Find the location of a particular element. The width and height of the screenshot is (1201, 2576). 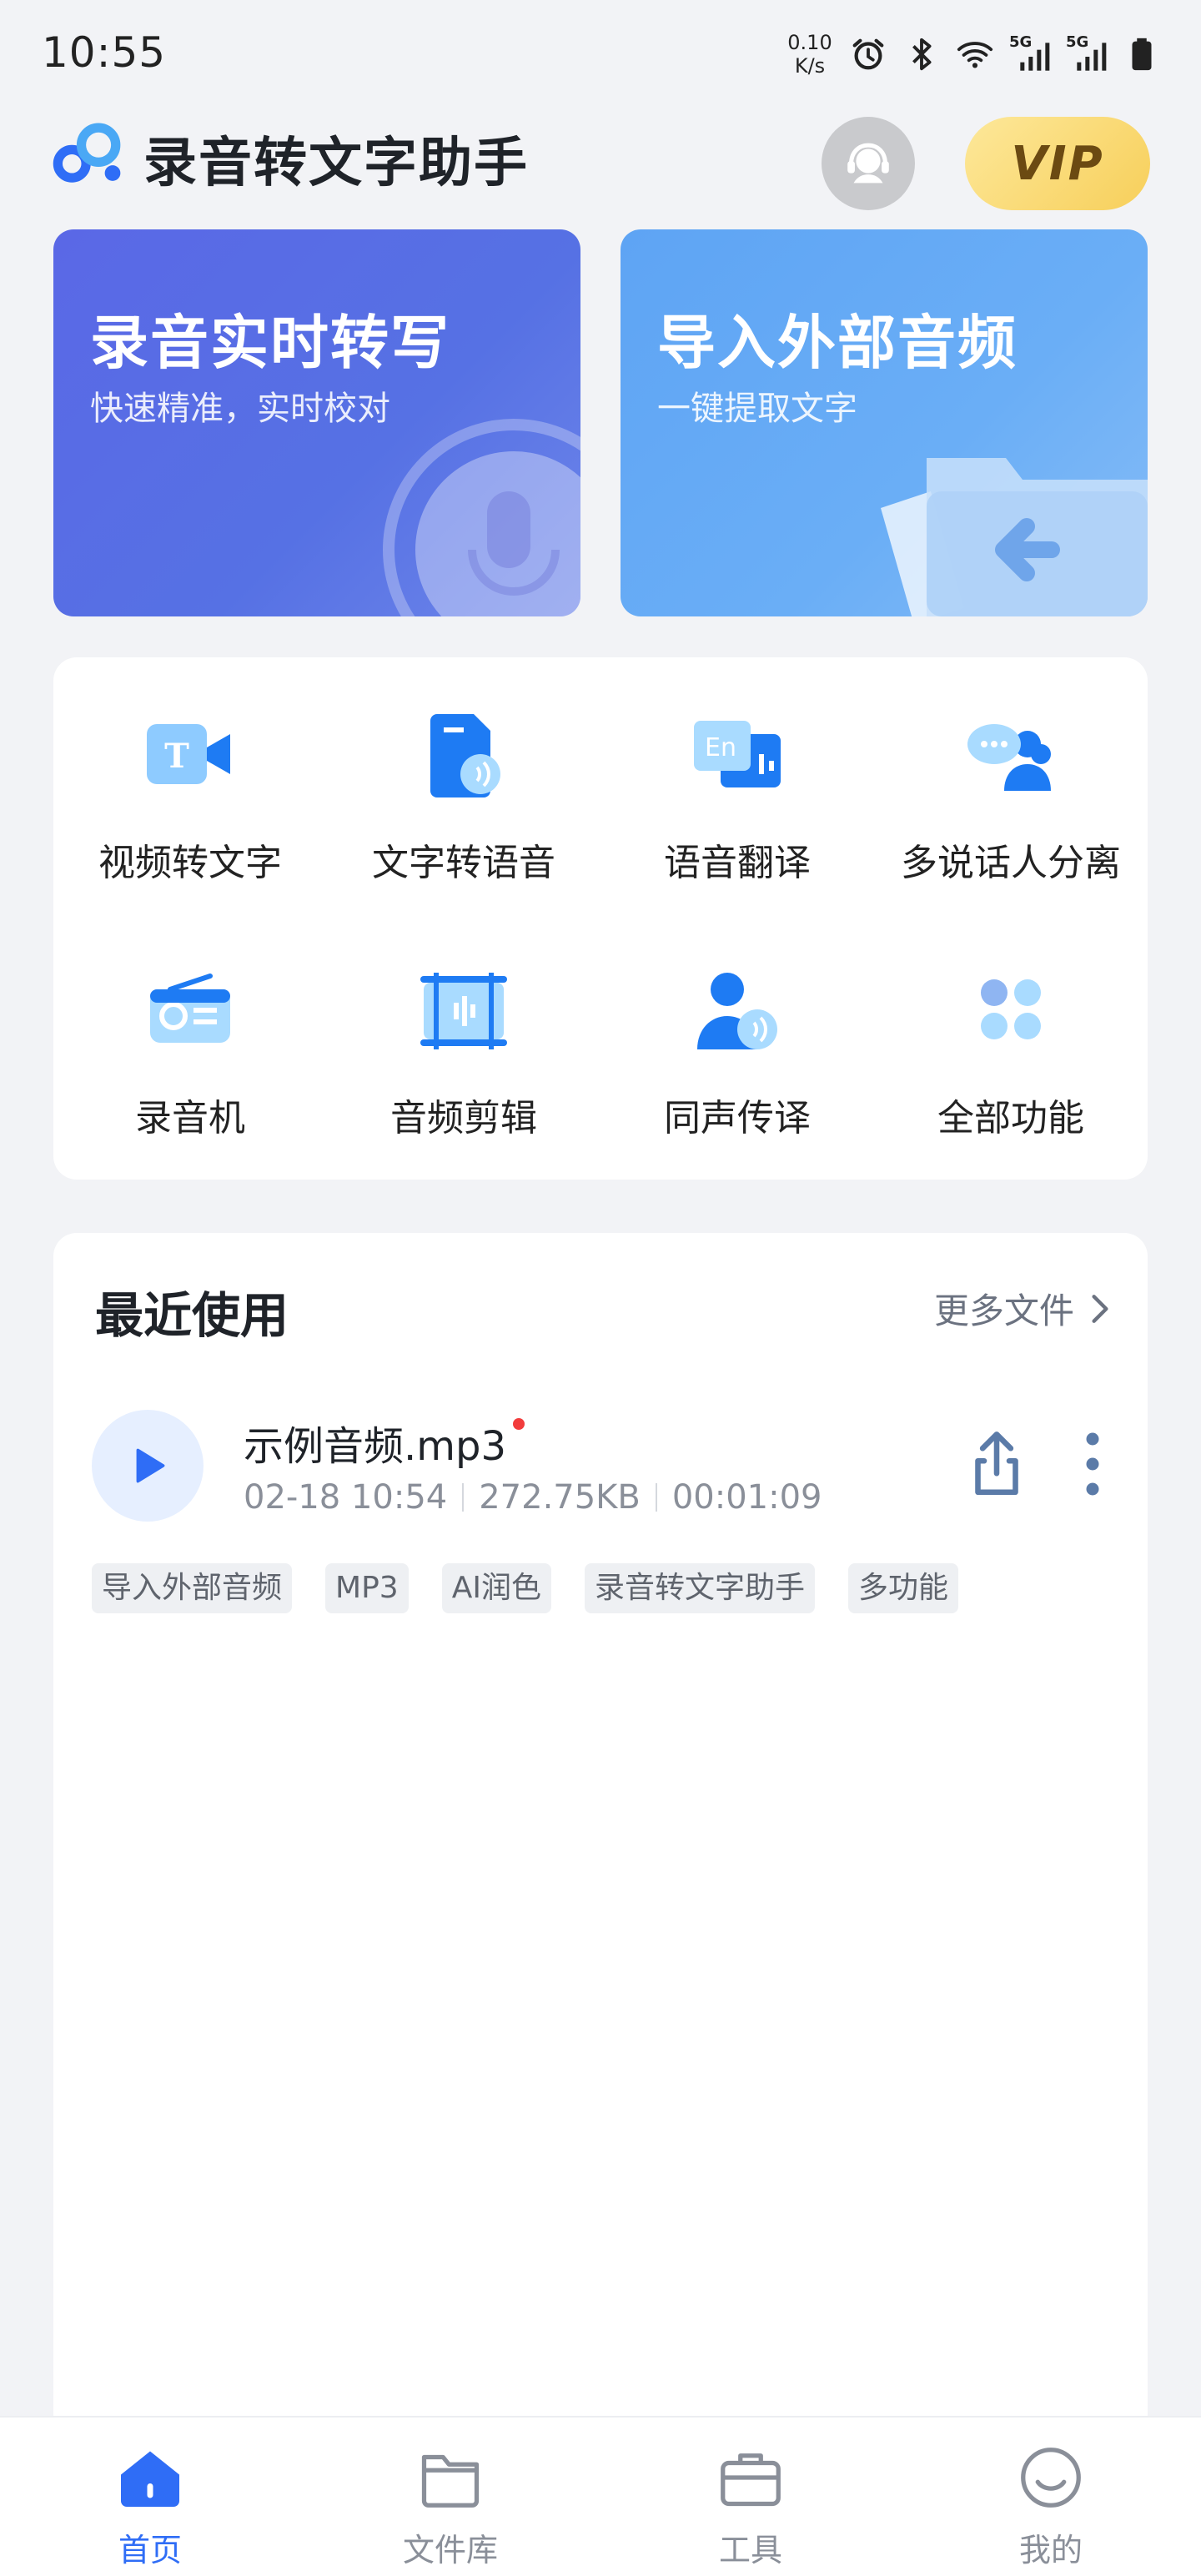

hero-subtitle: 一键提取文字 is located at coordinates (757, 409).